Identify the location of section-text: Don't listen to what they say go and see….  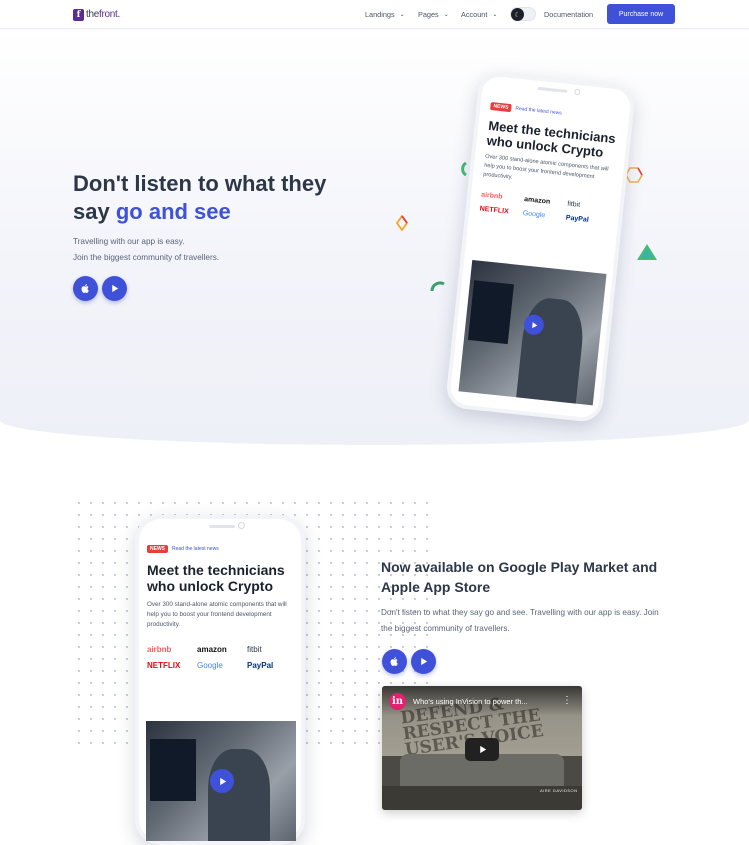
(520, 620).